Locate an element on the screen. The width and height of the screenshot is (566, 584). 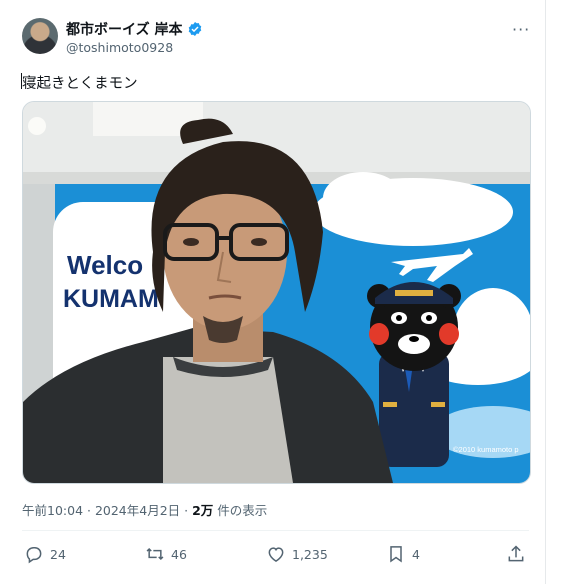
verified-badge-icon is located at coordinates (195, 29).